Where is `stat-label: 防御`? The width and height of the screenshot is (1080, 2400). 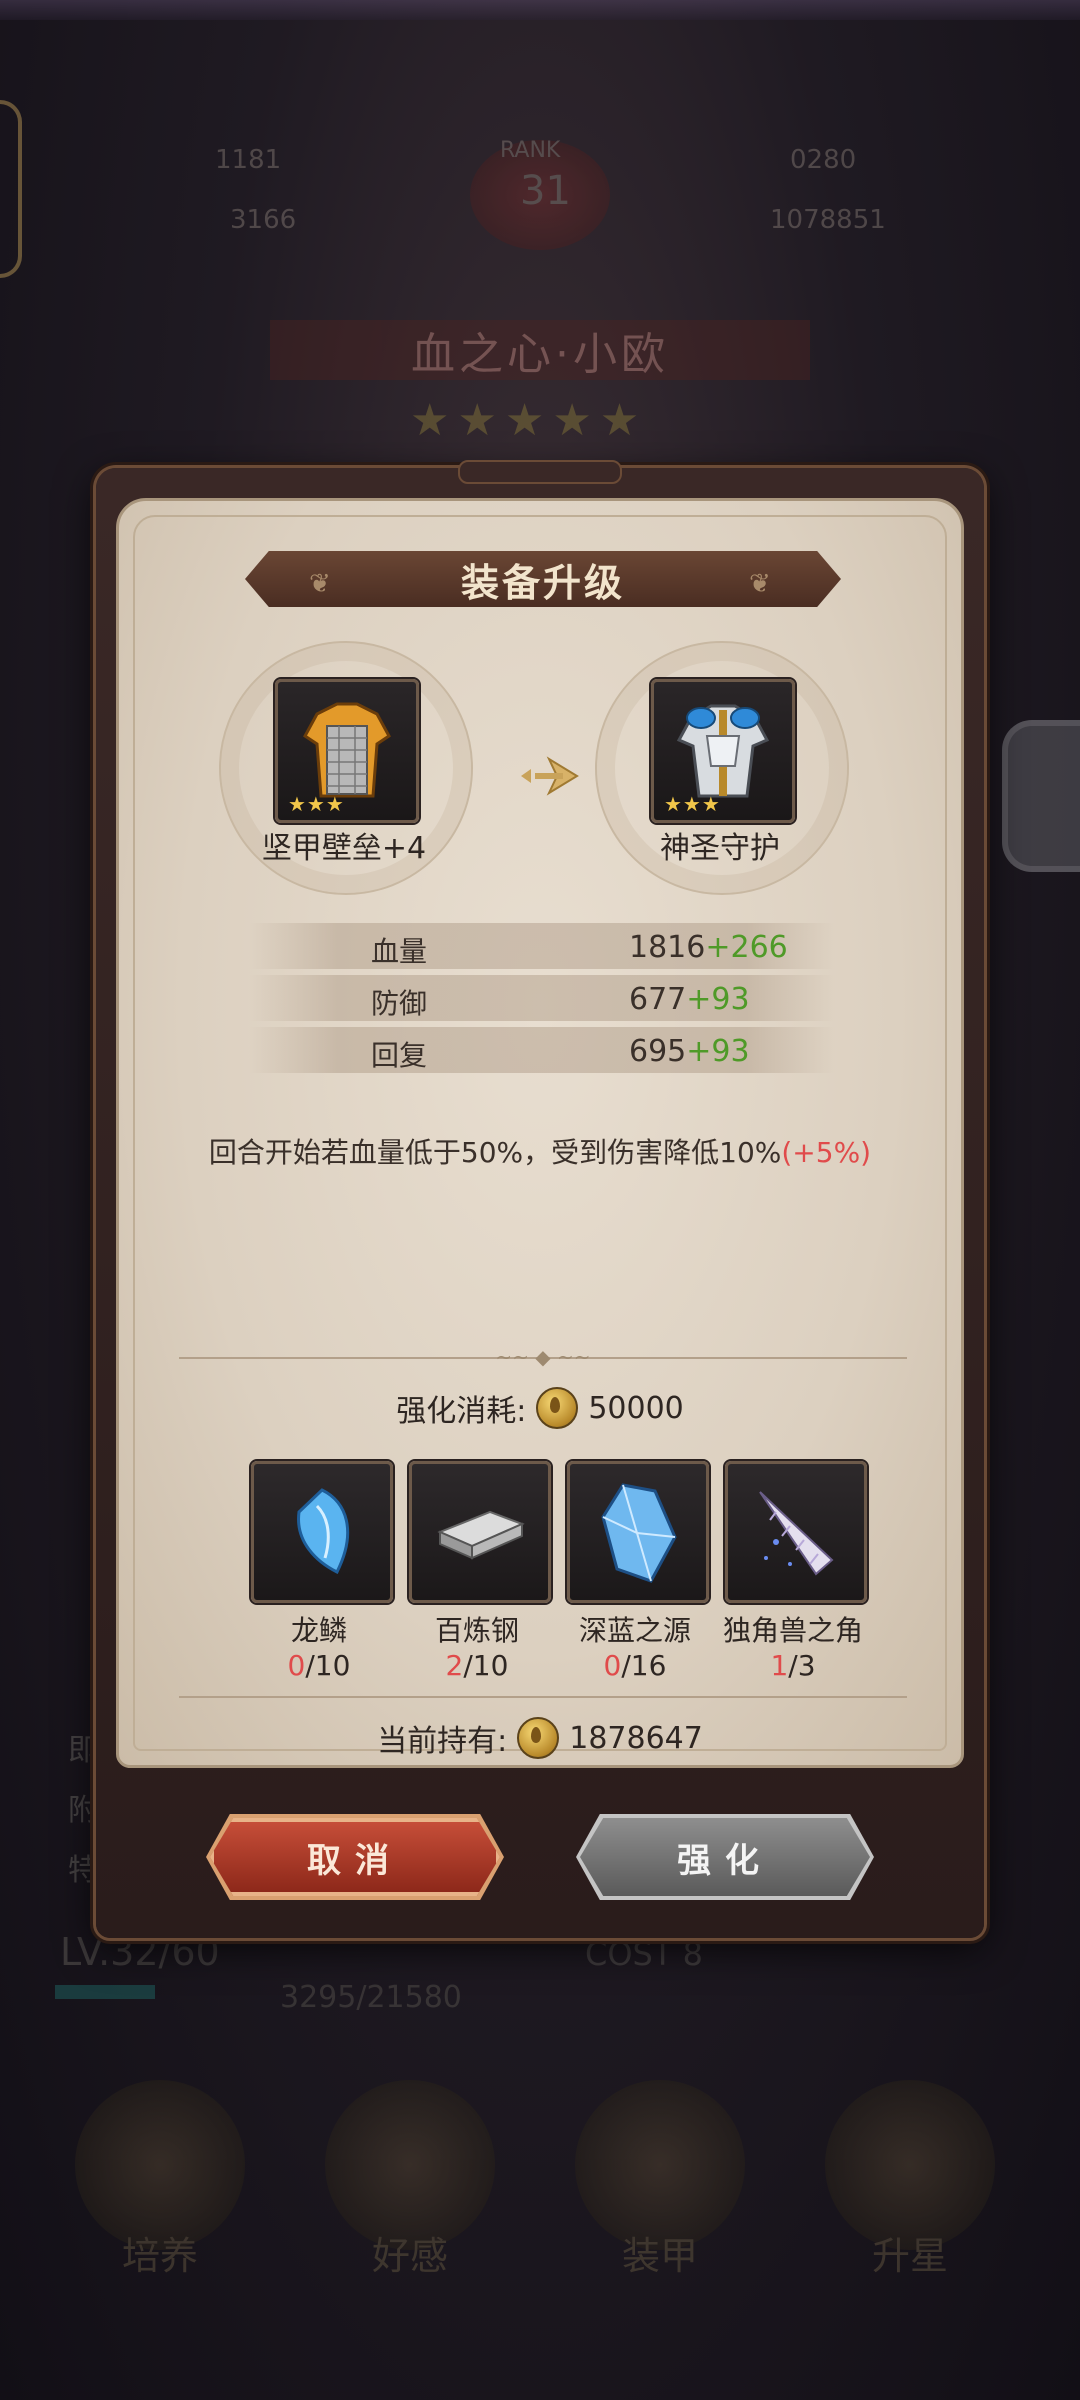 stat-label: 防御 is located at coordinates (398, 1003).